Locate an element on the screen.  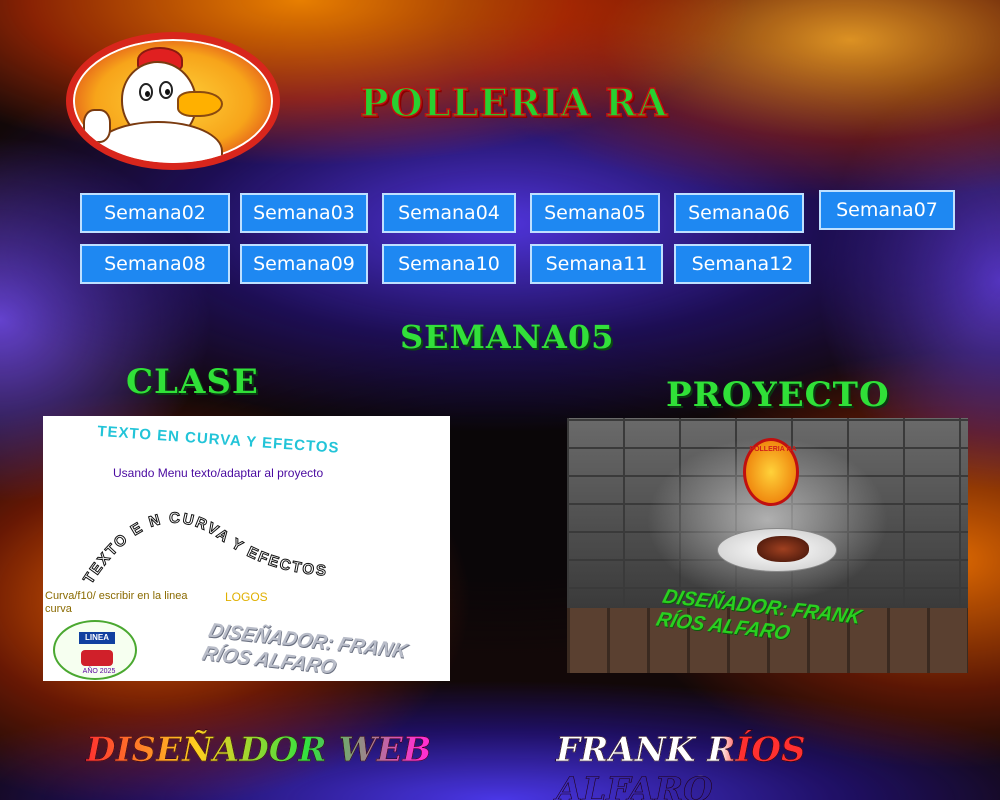
clase-logos-label: LOGOS is located at coordinates (246, 597).